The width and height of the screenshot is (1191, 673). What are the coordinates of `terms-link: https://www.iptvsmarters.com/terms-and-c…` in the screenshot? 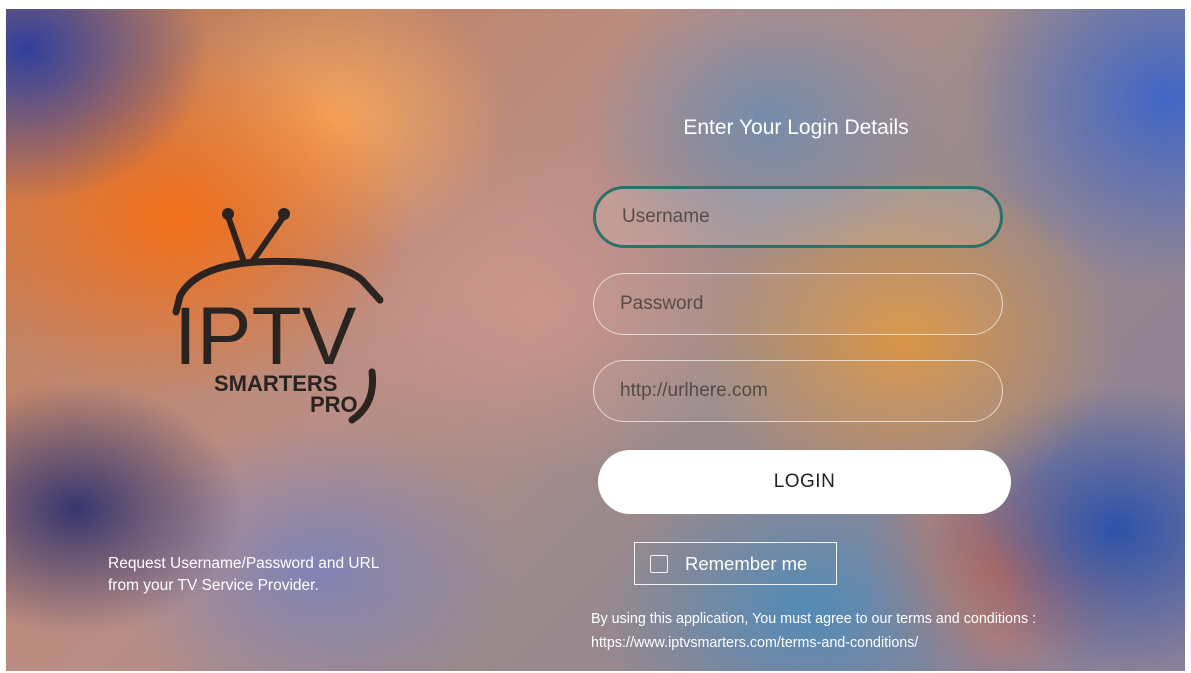 It's located at (754, 643).